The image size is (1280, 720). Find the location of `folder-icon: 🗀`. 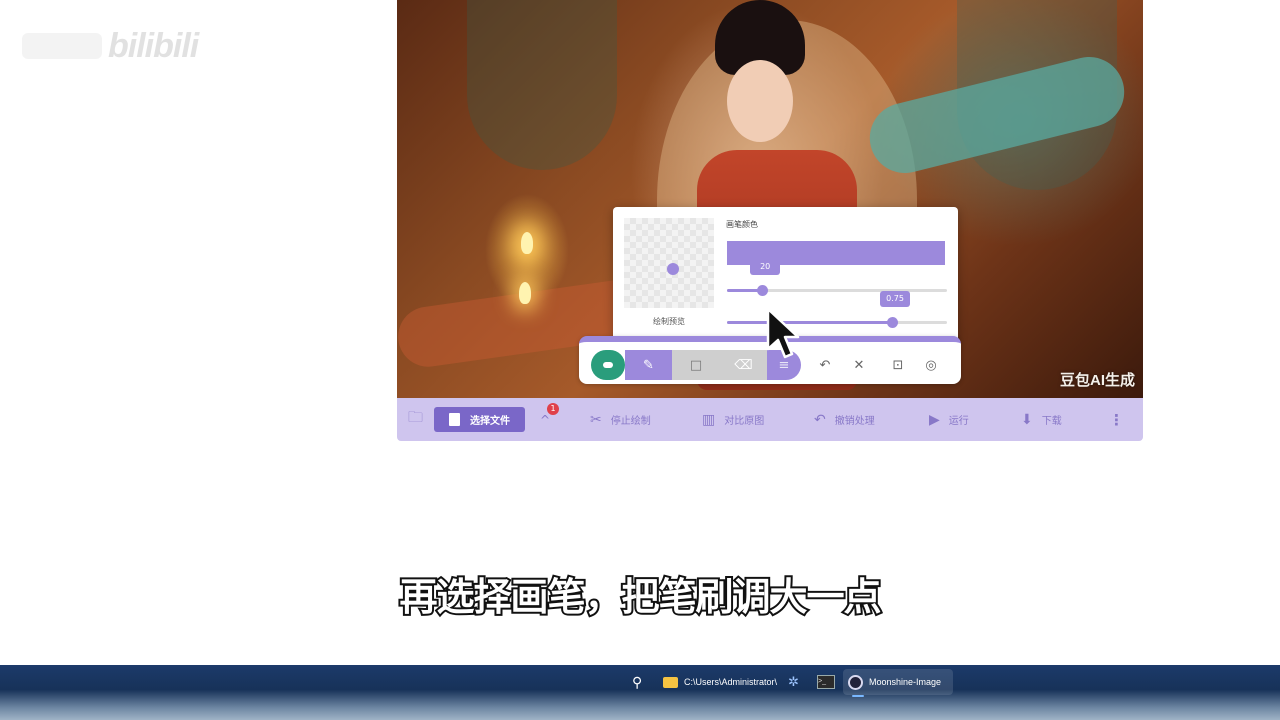

folder-icon: 🗀 is located at coordinates (416, 417).